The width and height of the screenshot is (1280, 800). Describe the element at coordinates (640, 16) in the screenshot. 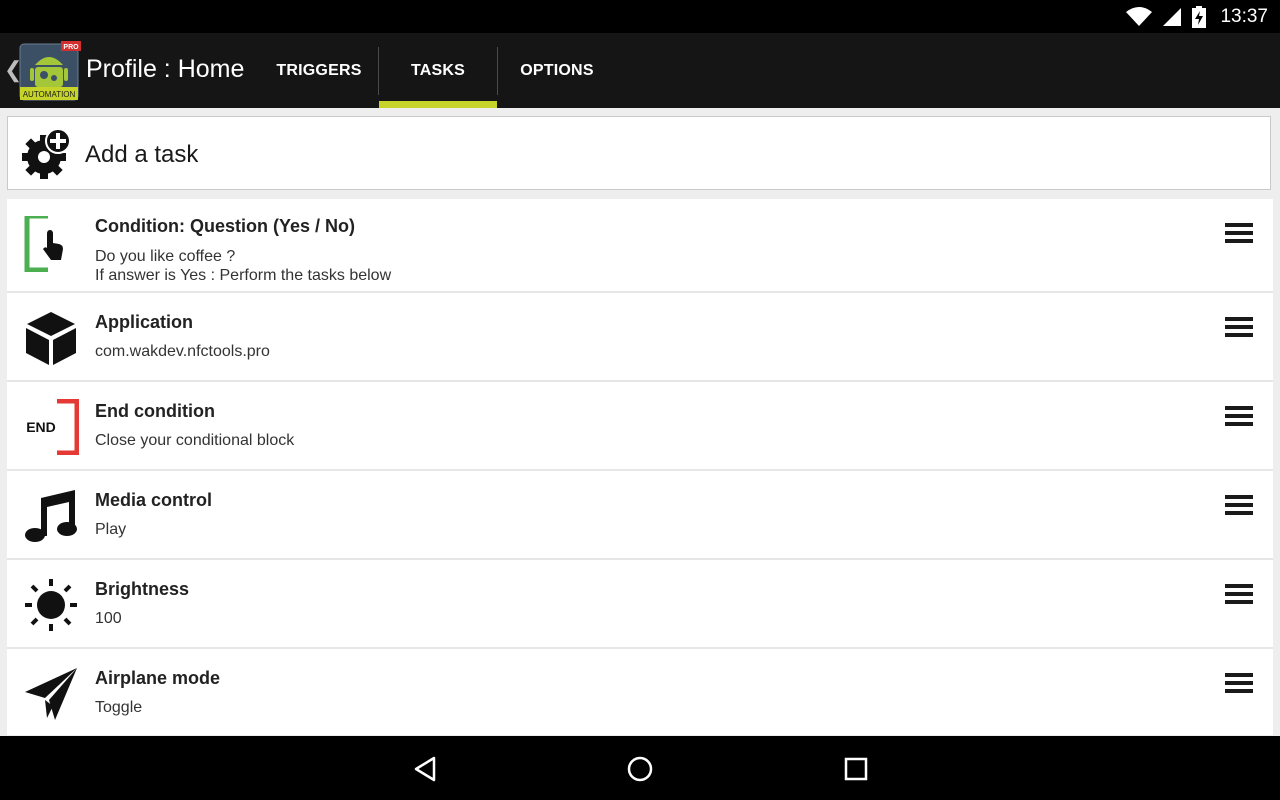

I see `status-bar: 13:37` at that location.